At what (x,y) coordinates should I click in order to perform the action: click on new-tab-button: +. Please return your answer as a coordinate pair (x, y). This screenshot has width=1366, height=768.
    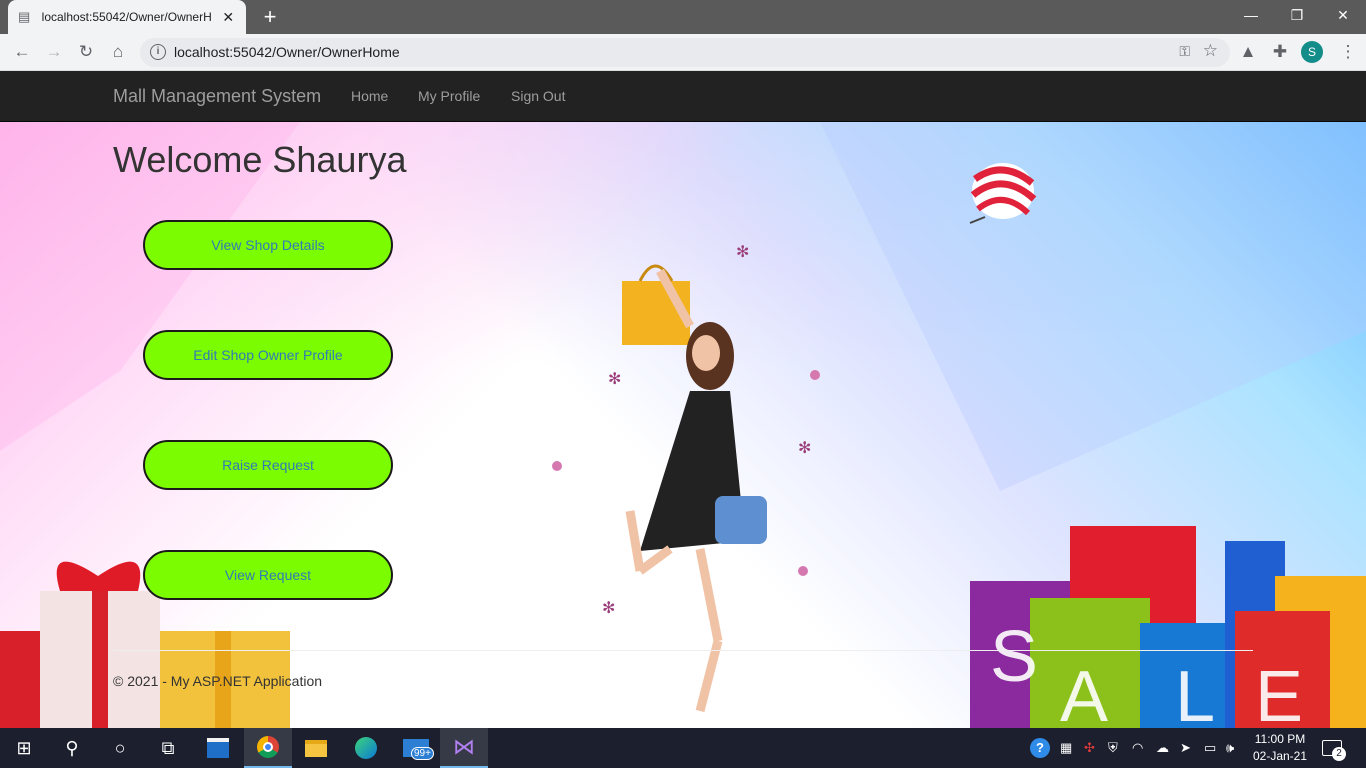
    Looking at the image, I should click on (270, 17).